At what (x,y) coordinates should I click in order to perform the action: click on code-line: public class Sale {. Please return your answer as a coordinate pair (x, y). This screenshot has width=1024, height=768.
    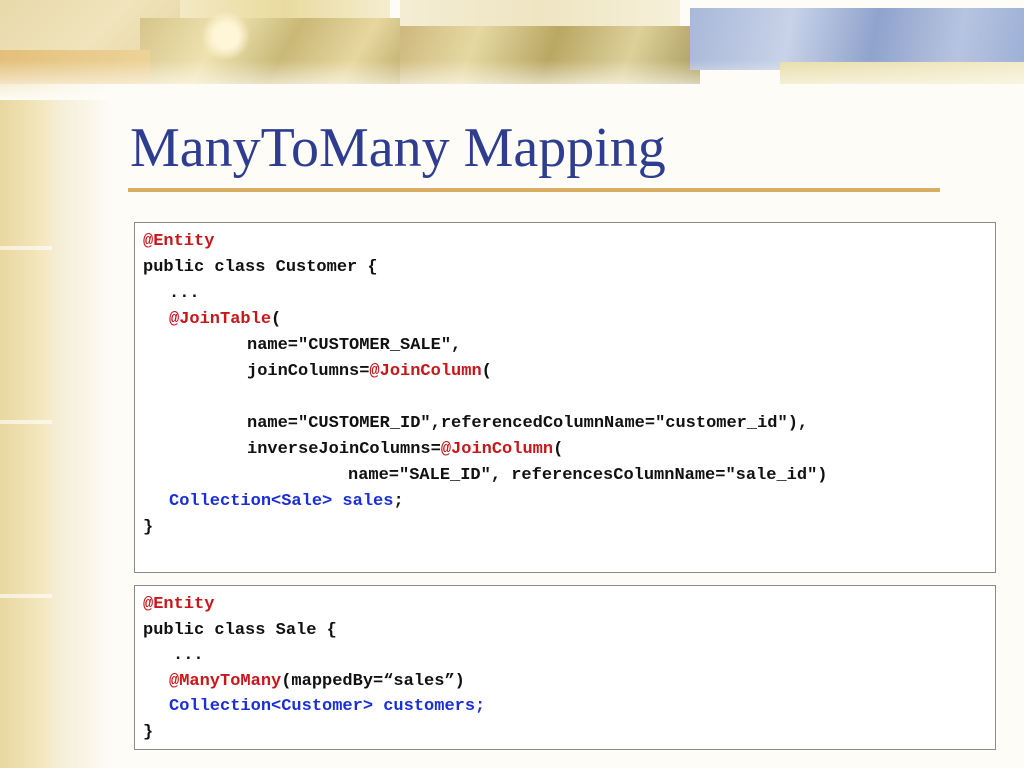
    Looking at the image, I should click on (240, 630).